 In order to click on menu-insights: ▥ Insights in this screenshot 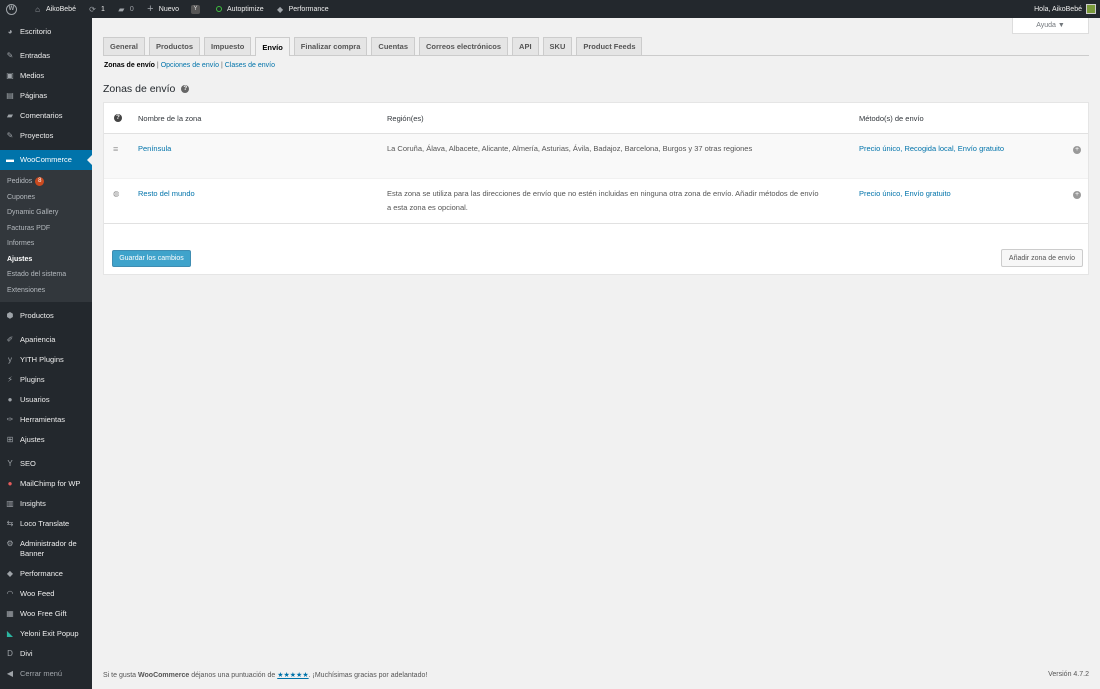, I will do `click(46, 504)`.